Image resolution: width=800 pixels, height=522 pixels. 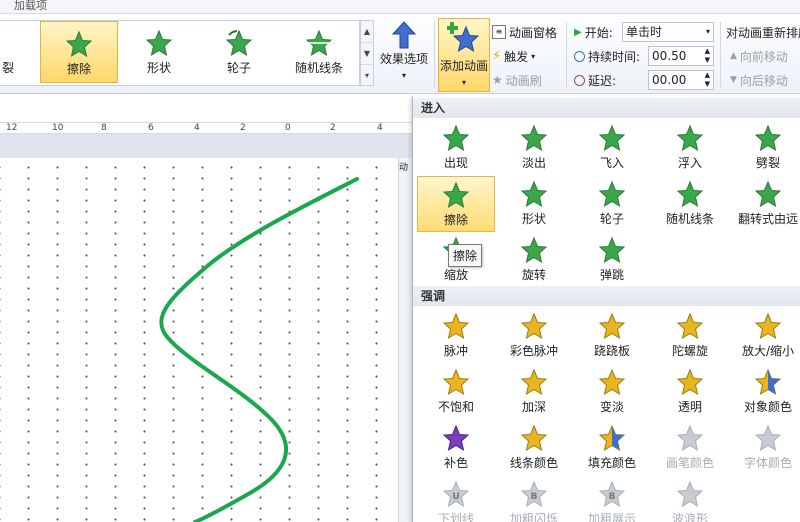 What do you see at coordinates (456, 148) in the screenshot?
I see `anim-option-appear-star: 出现` at bounding box center [456, 148].